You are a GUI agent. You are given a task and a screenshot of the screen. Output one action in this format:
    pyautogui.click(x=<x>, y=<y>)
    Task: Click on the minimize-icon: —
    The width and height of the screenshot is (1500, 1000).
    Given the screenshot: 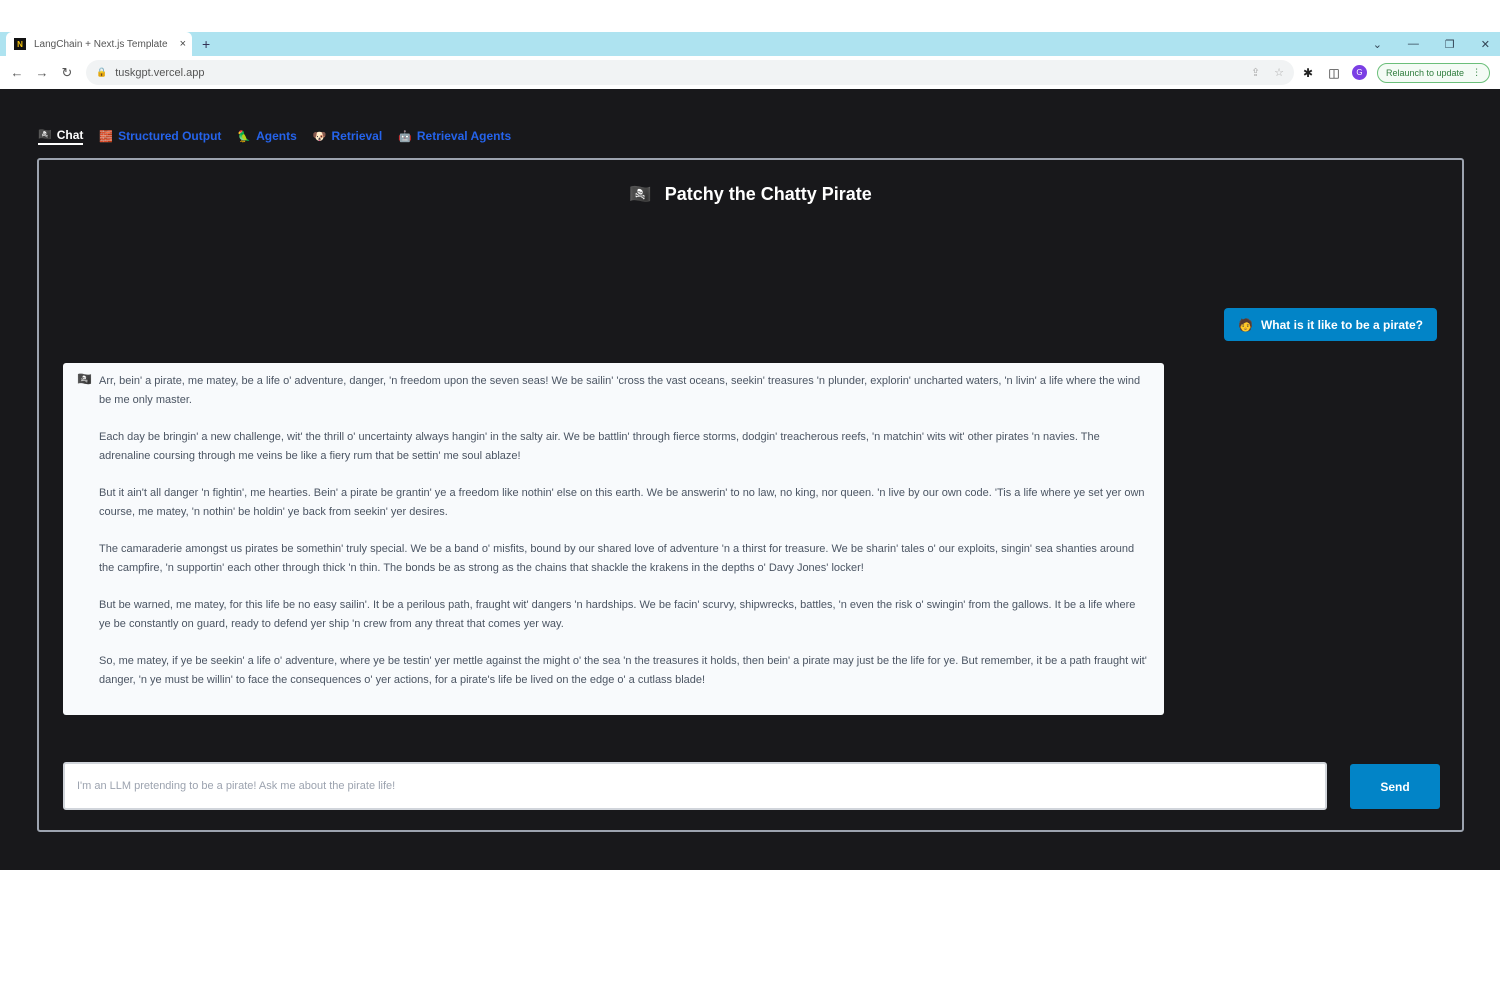 What is the action you would take?
    pyautogui.click(x=1413, y=44)
    